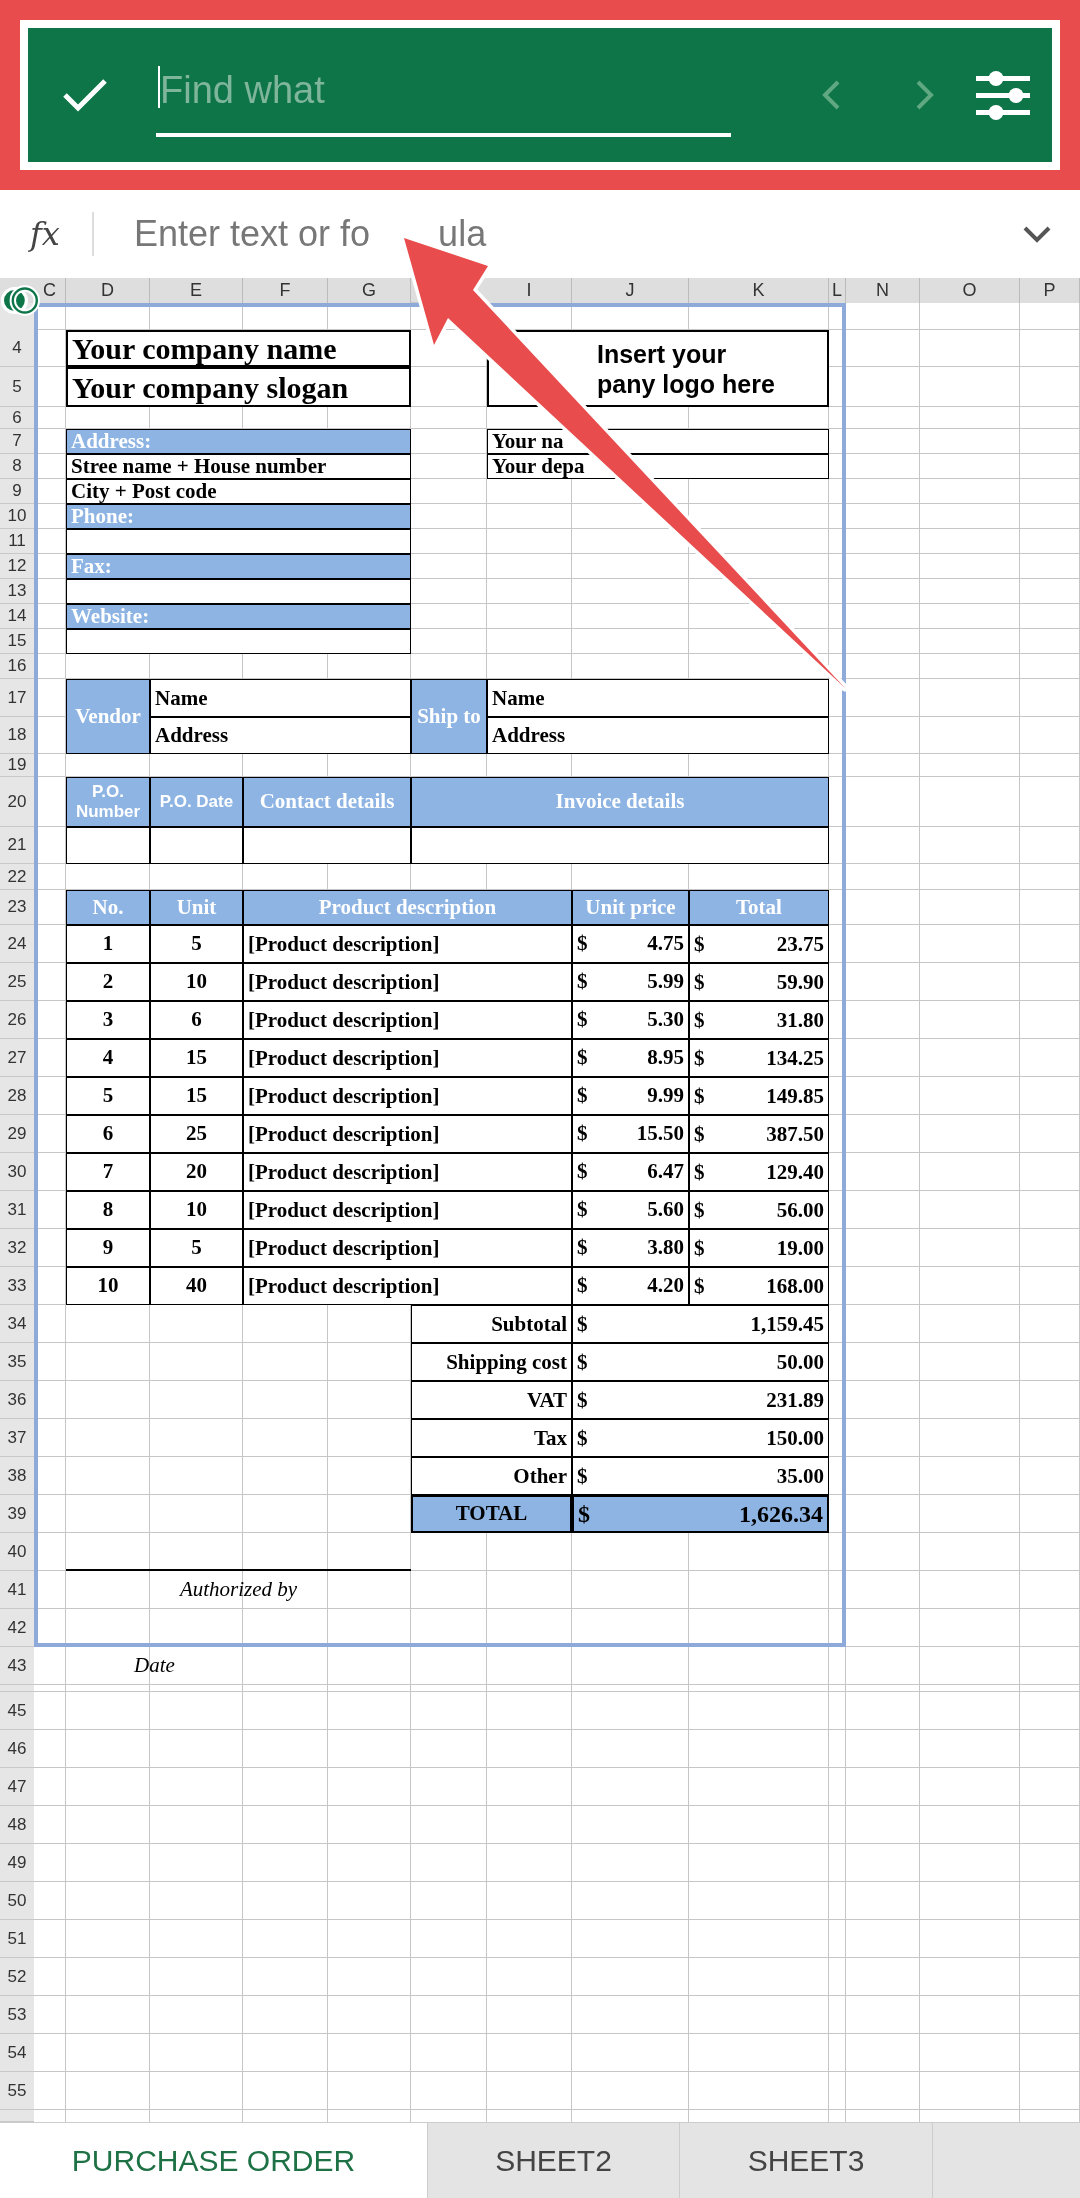 The image size is (1080, 2198). I want to click on row-header: 43, so click(17, 1666).